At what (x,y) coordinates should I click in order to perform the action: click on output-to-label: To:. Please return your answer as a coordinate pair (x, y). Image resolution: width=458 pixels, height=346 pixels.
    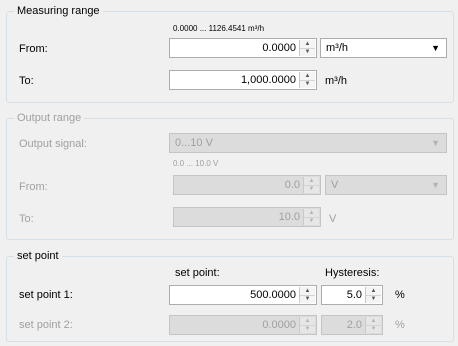
    Looking at the image, I should click on (26, 219).